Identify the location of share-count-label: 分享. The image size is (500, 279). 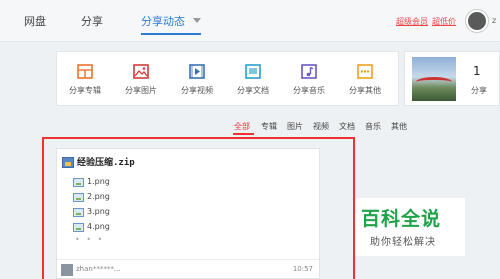
(479, 90).